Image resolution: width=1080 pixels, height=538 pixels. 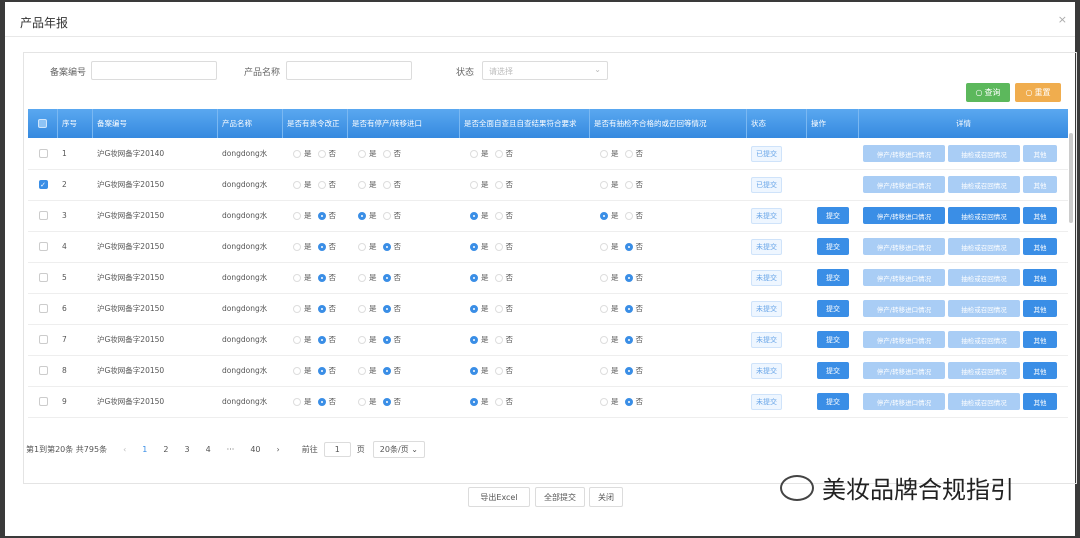 What do you see at coordinates (154, 70) in the screenshot?
I see `record-no-input` at bounding box center [154, 70].